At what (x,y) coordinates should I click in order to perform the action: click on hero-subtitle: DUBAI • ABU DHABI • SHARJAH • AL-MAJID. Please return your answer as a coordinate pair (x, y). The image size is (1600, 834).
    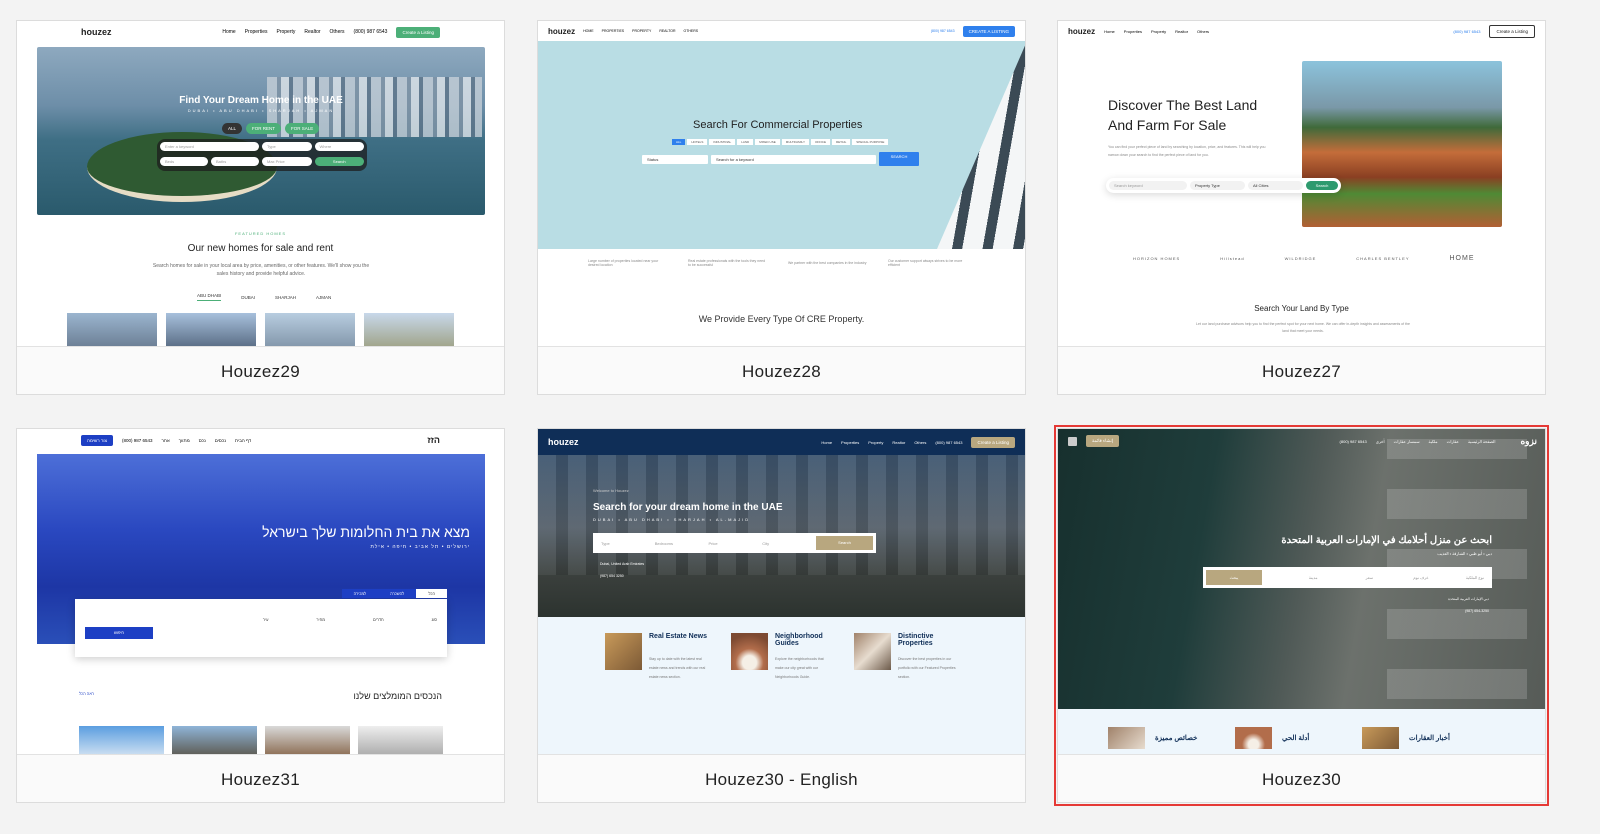
    Looking at the image, I should click on (672, 519).